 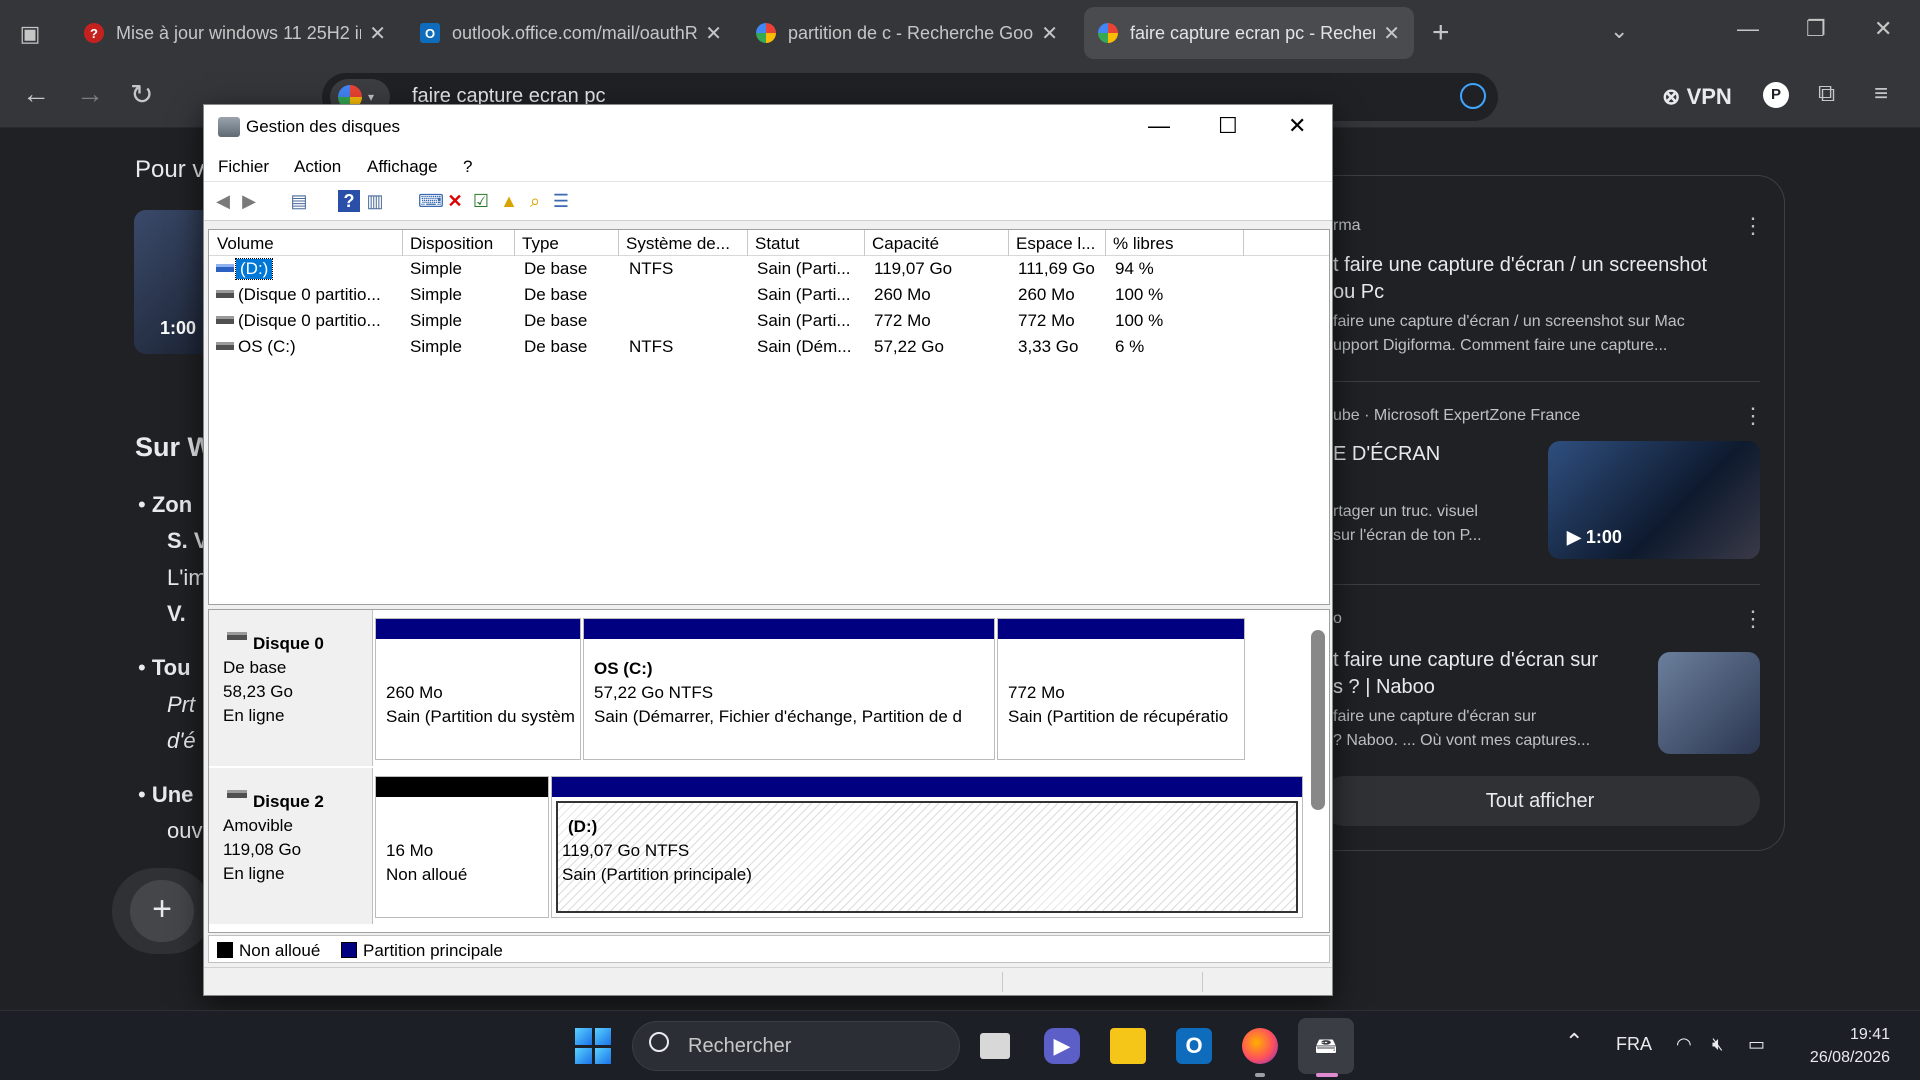 I want to click on battery-icon: ▭, so click(x=1756, y=1044).